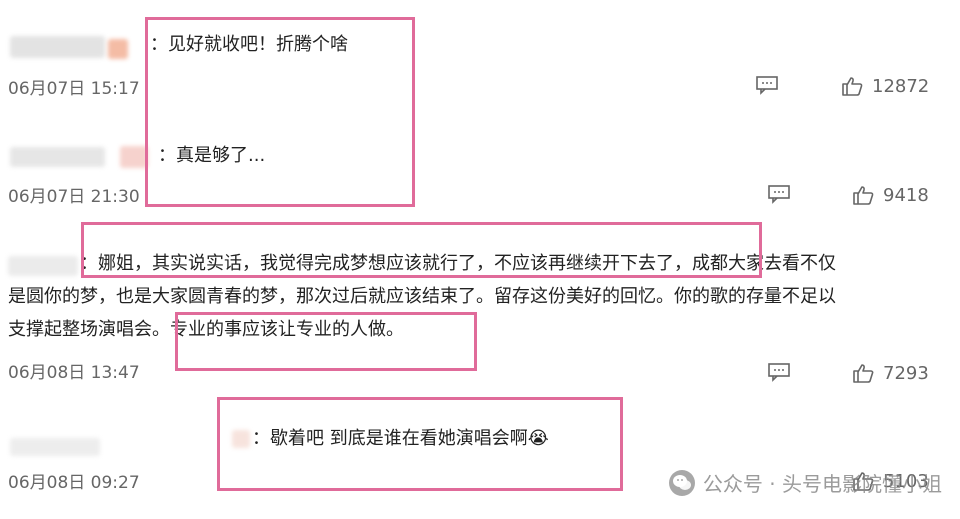  Describe the element at coordinates (901, 86) in the screenshot. I see `comment-1-like-count: 12872` at that location.